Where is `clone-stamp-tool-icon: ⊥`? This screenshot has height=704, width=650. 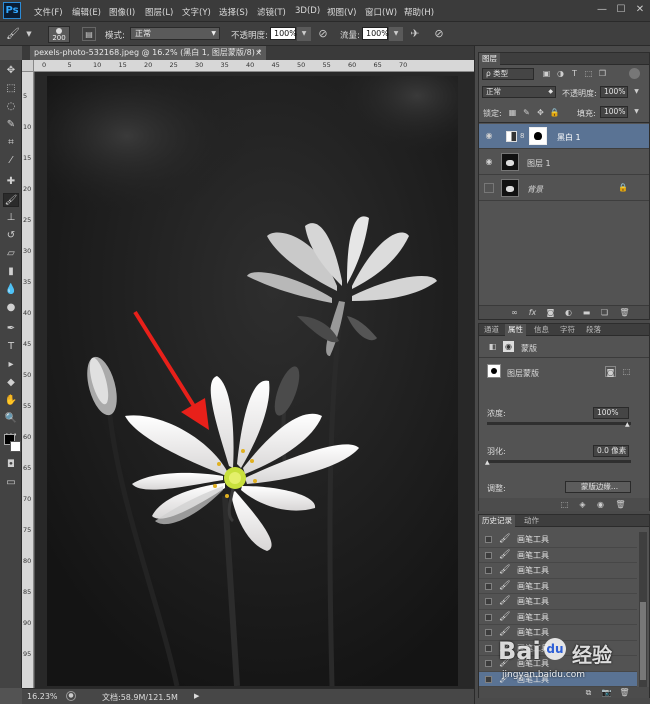
clone-stamp-tool-icon: ⊥ is located at coordinates (11, 218).